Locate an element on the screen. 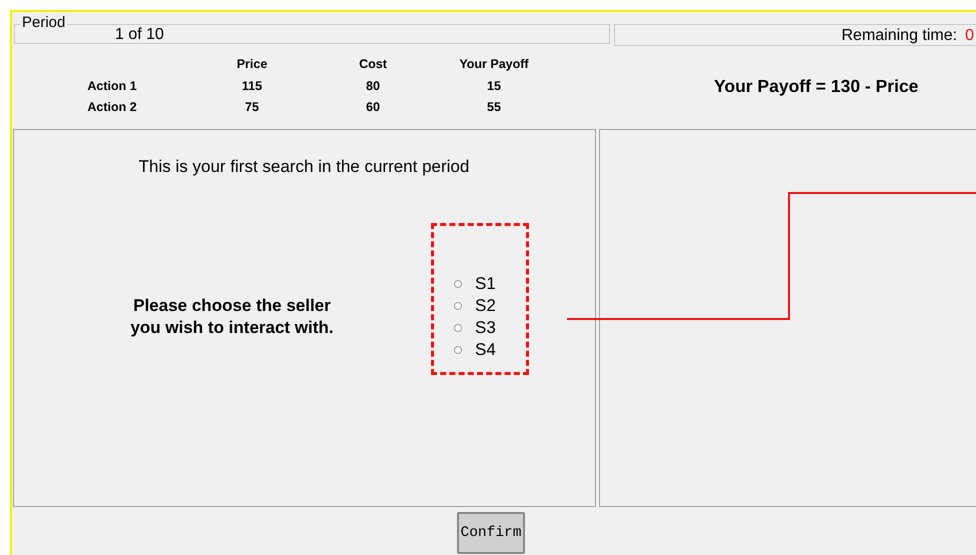  column-header: Your Payoff is located at coordinates (494, 64).